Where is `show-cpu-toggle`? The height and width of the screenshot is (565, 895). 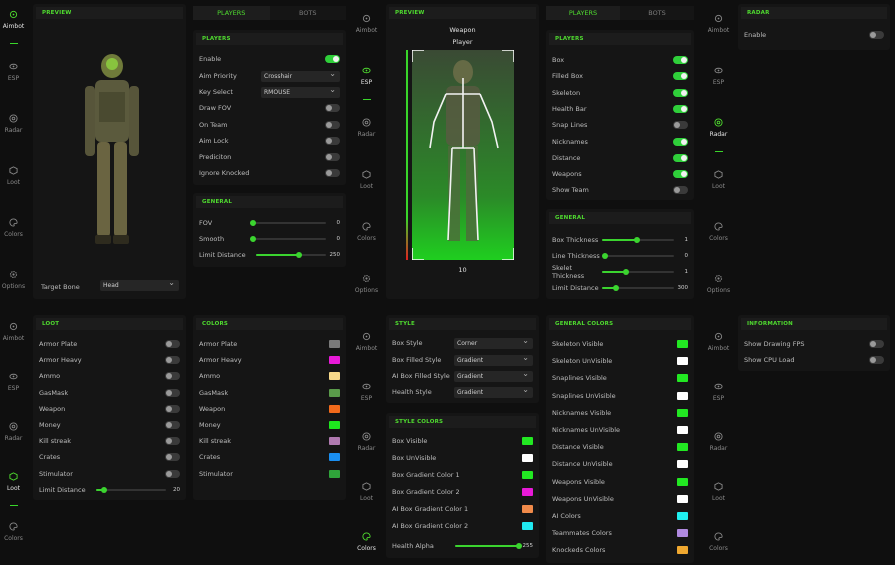 show-cpu-toggle is located at coordinates (876, 360).